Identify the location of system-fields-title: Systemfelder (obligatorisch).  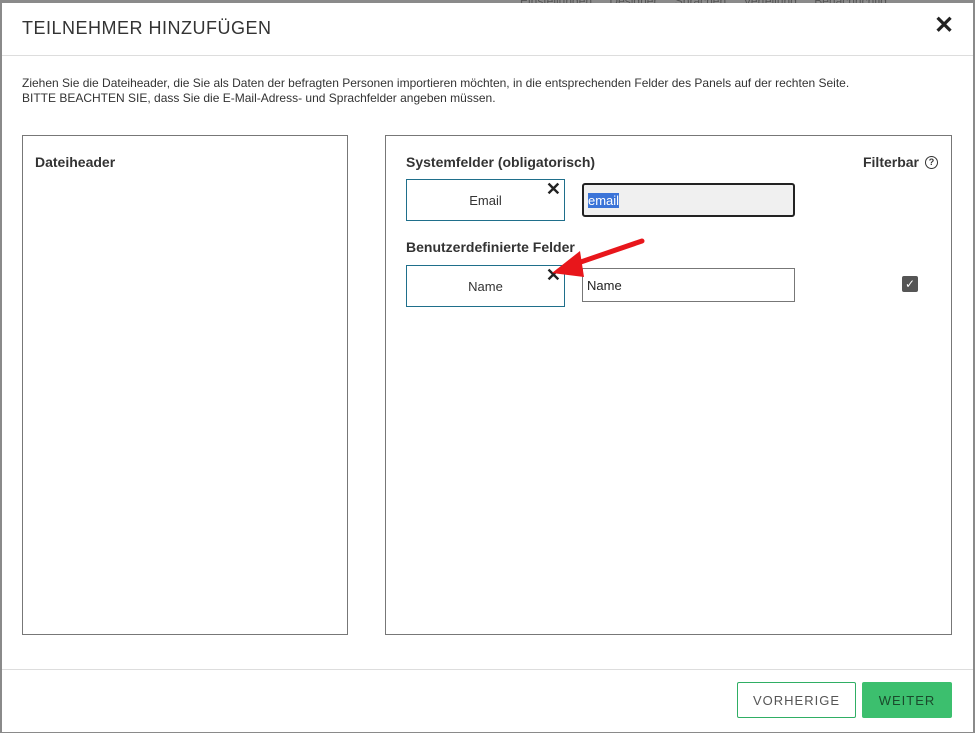
(501, 162).